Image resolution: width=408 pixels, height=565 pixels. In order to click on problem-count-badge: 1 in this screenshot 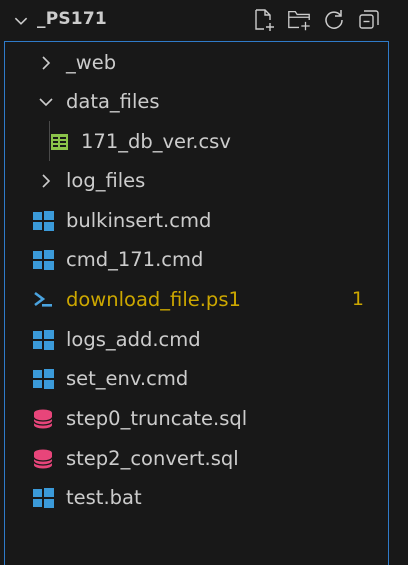, I will do `click(357, 299)`.